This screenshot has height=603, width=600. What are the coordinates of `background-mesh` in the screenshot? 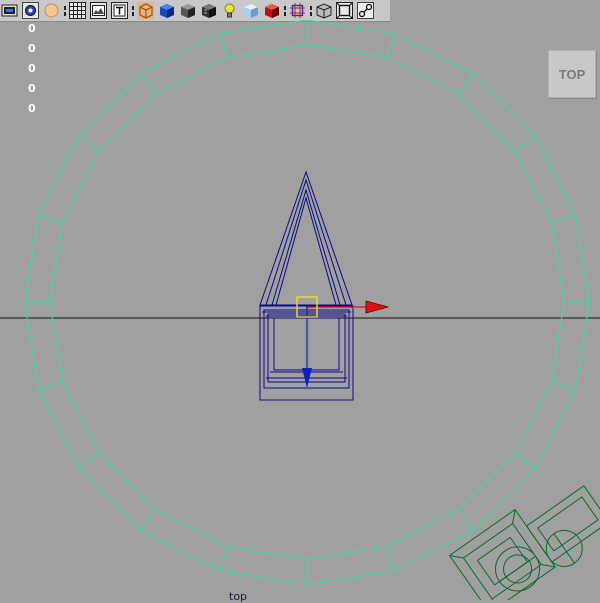 It's located at (524, 534).